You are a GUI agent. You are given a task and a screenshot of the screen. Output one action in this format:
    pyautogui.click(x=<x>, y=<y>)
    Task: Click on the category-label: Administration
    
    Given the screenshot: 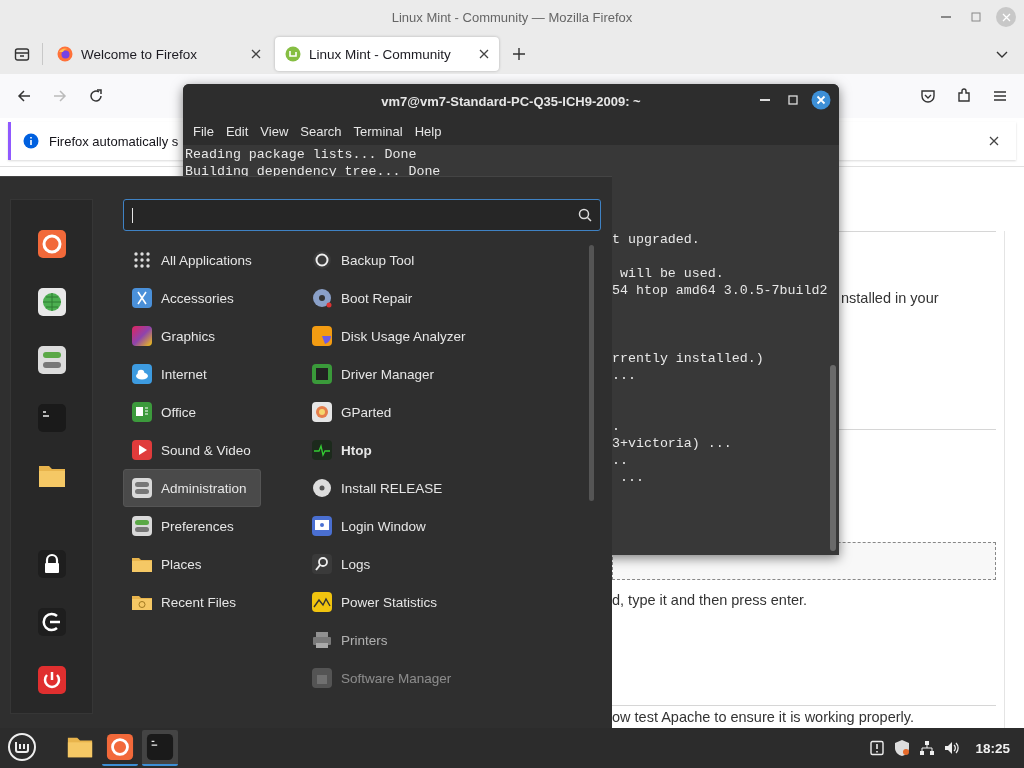 What is the action you would take?
    pyautogui.click(x=204, y=488)
    